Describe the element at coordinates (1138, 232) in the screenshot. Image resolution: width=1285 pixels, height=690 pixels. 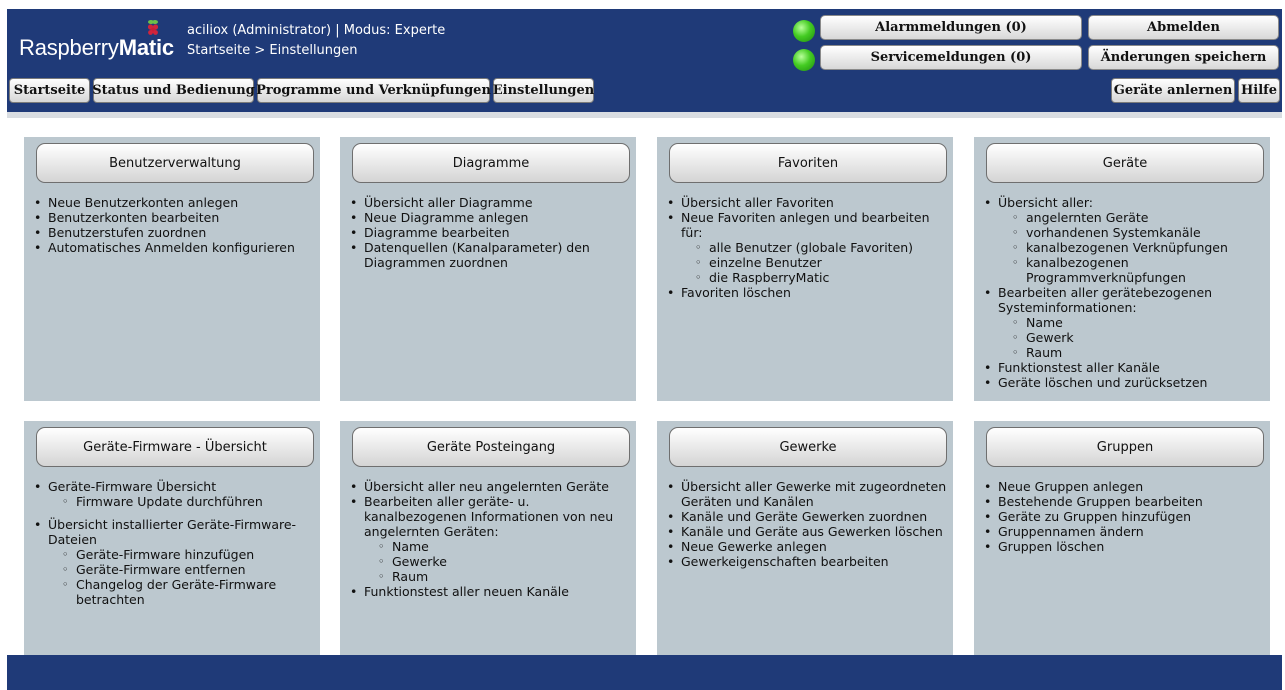
I see `sub-list-item: vorhandenen Systemkanäle` at that location.